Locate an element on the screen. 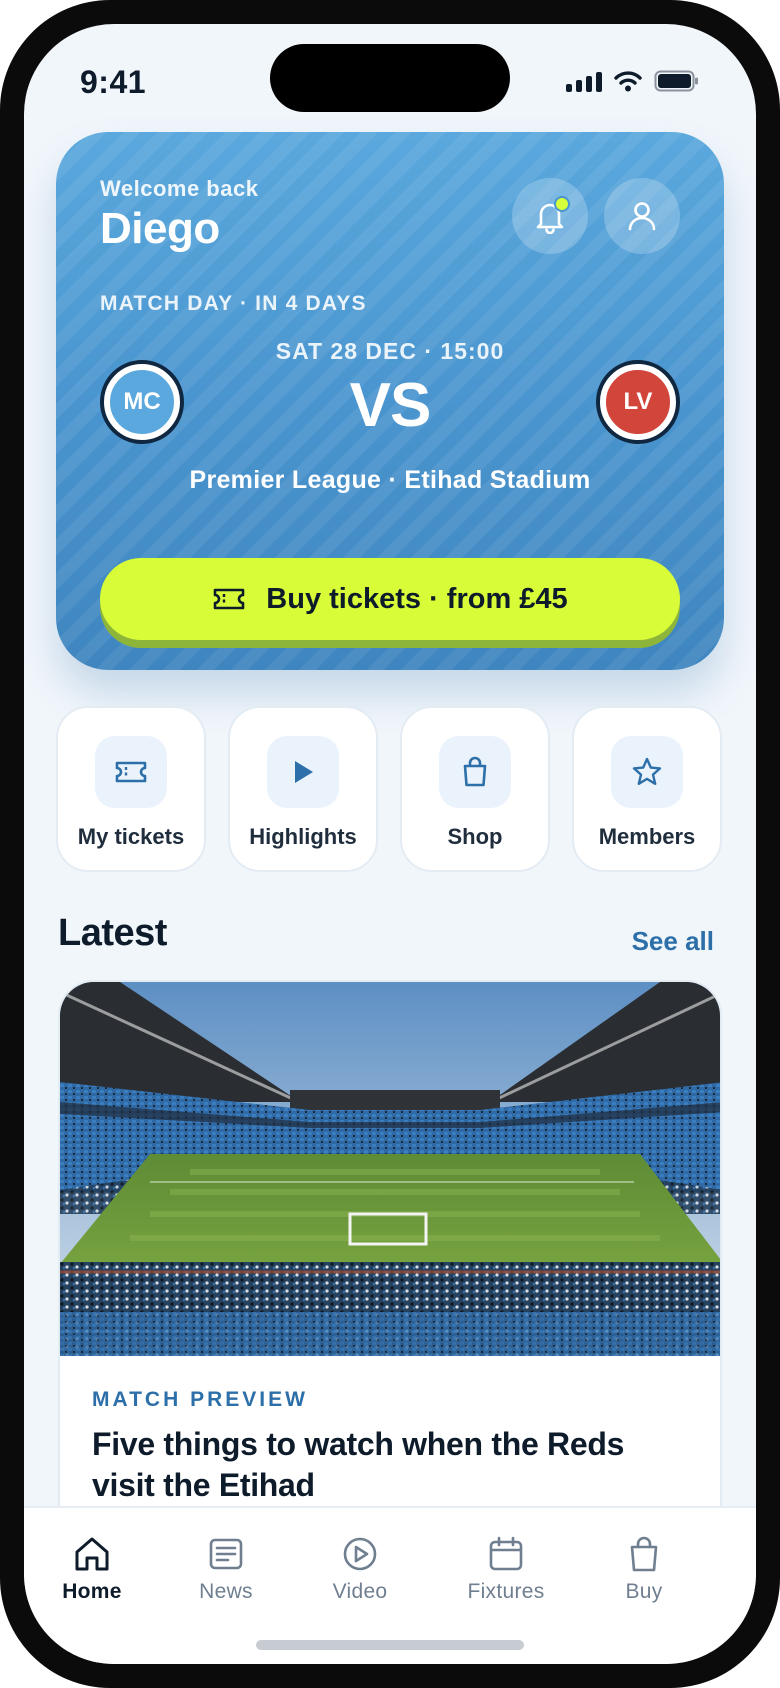 The width and height of the screenshot is (780, 1688). status-icons is located at coordinates (633, 81).